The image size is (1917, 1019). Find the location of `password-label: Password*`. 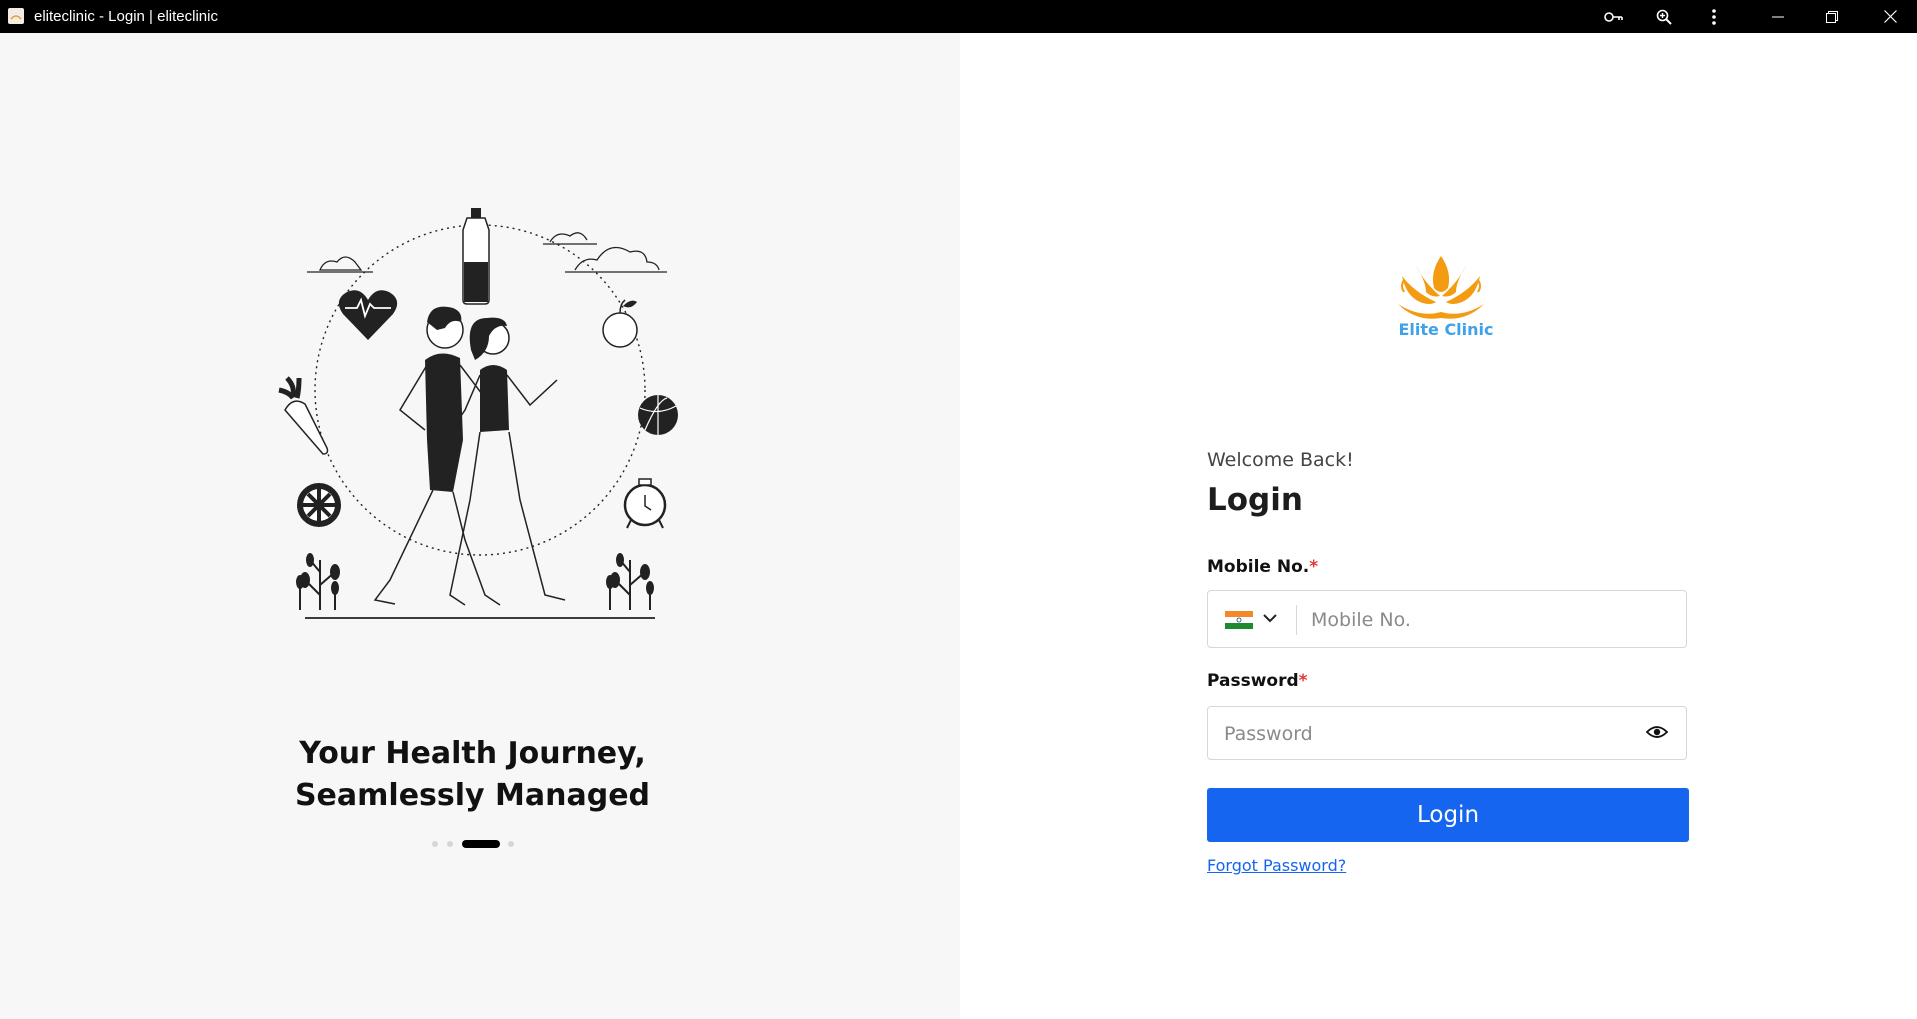

password-label: Password* is located at coordinates (1257, 681).